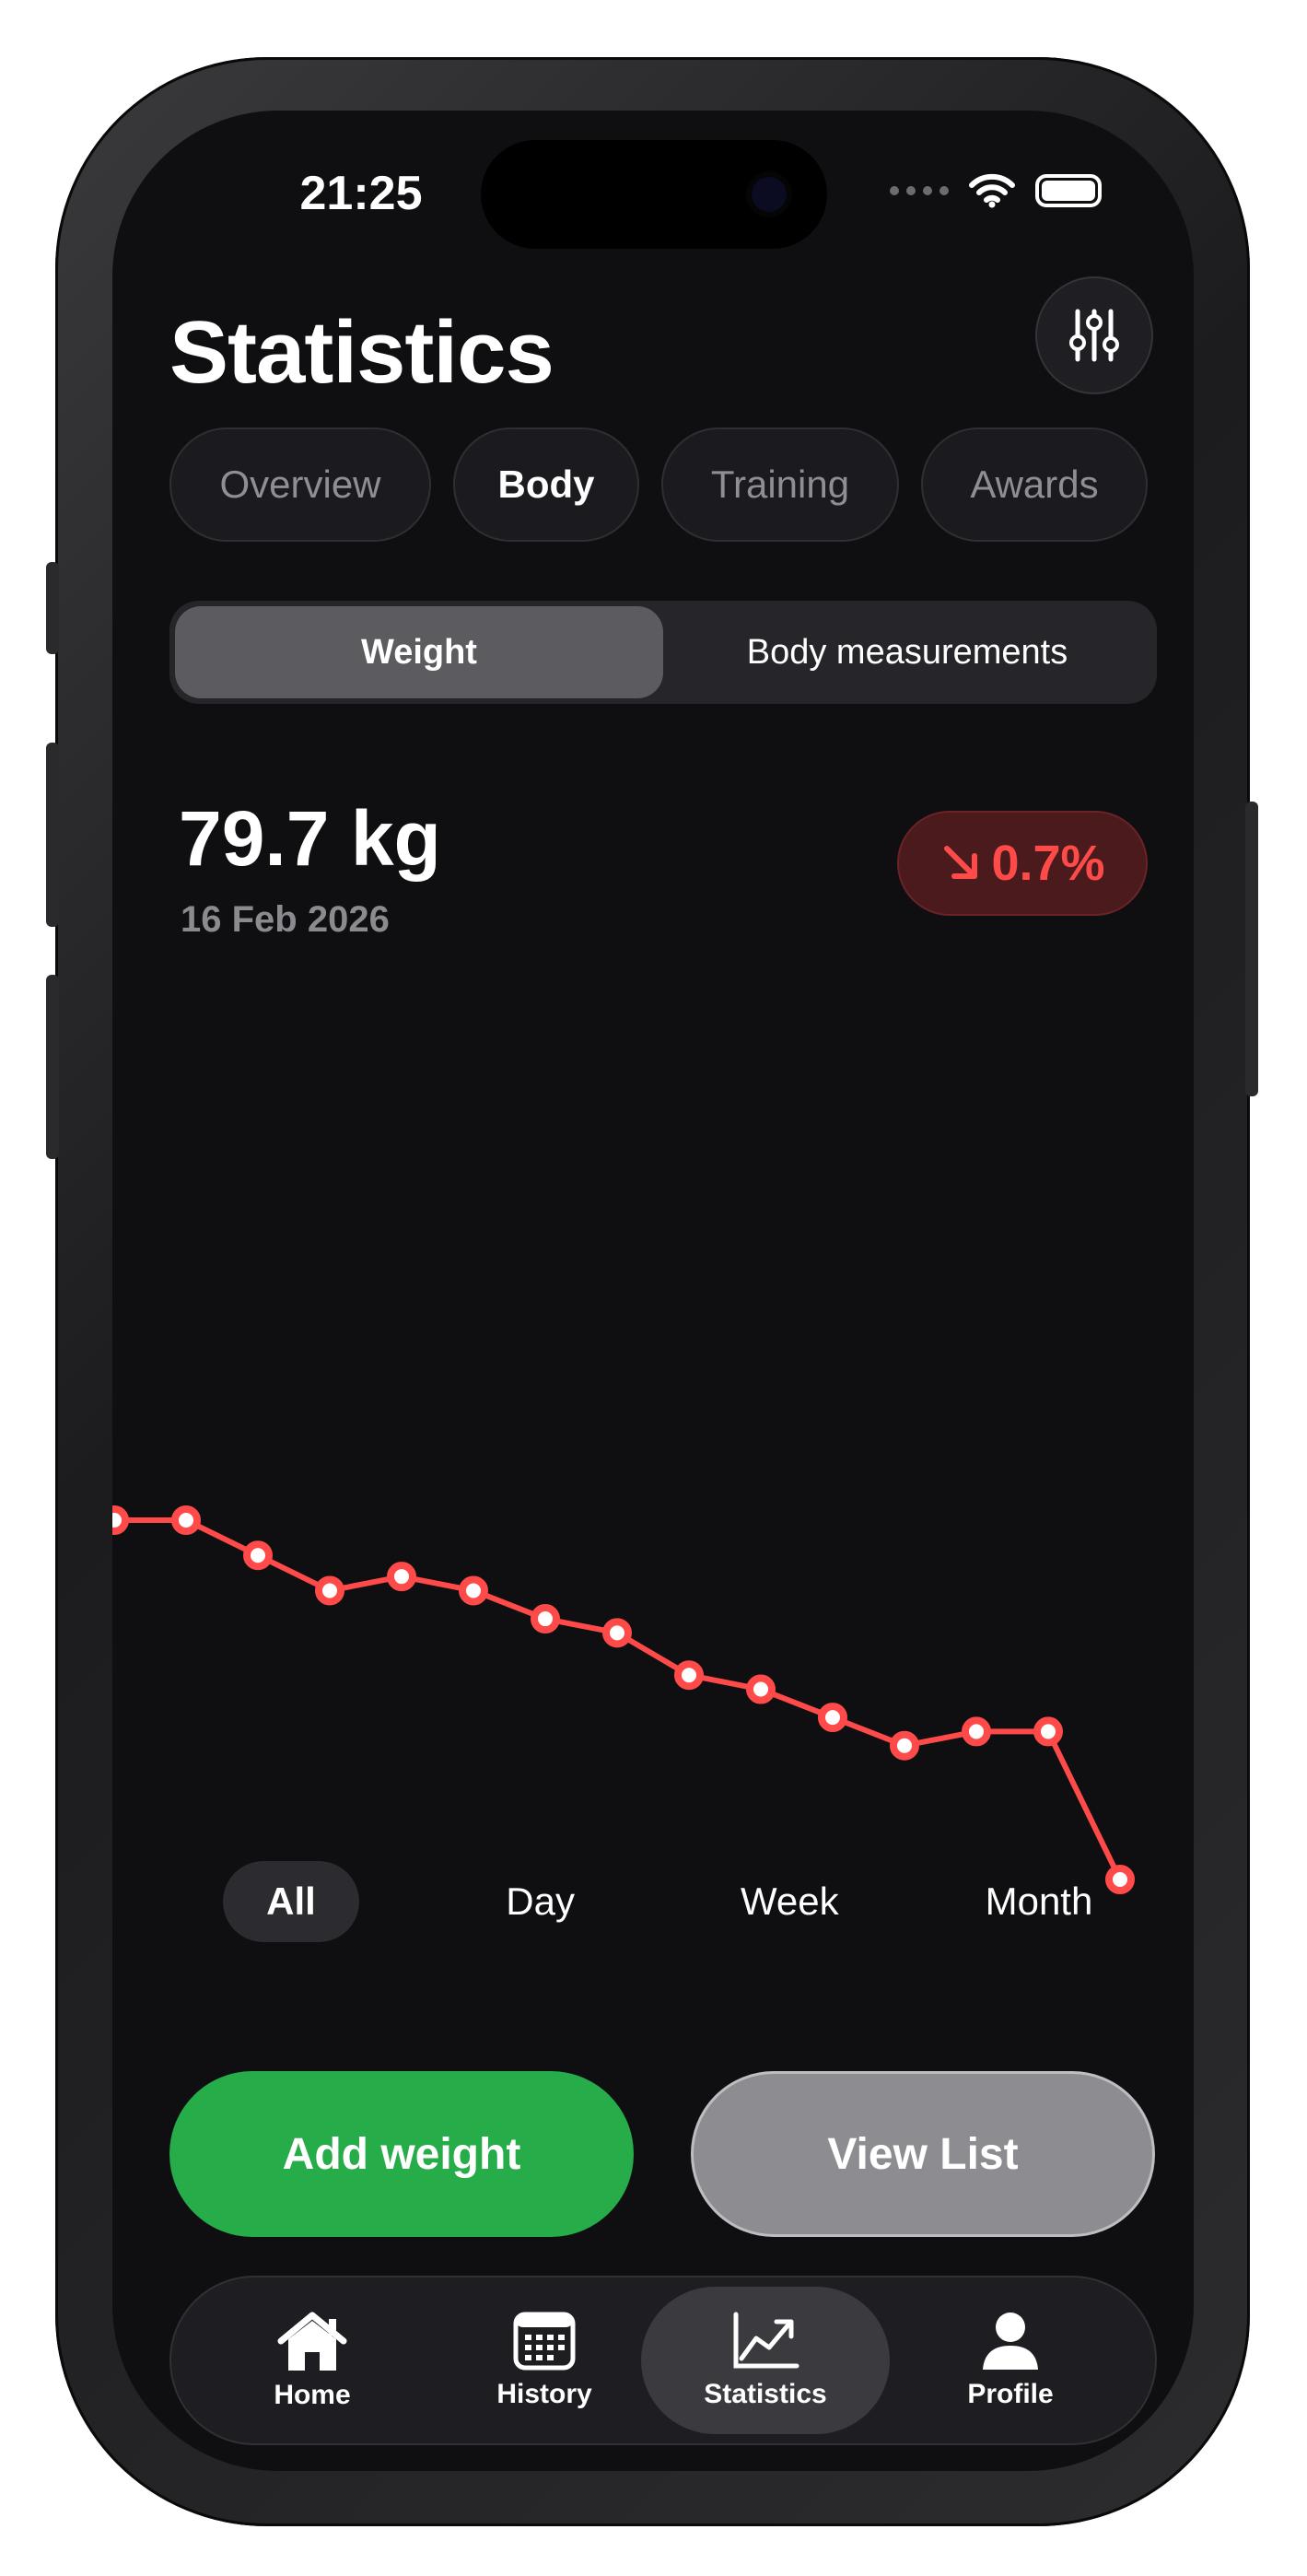 The image size is (1307, 2576). What do you see at coordinates (300, 484) in the screenshot?
I see `tab-overview: Overview` at bounding box center [300, 484].